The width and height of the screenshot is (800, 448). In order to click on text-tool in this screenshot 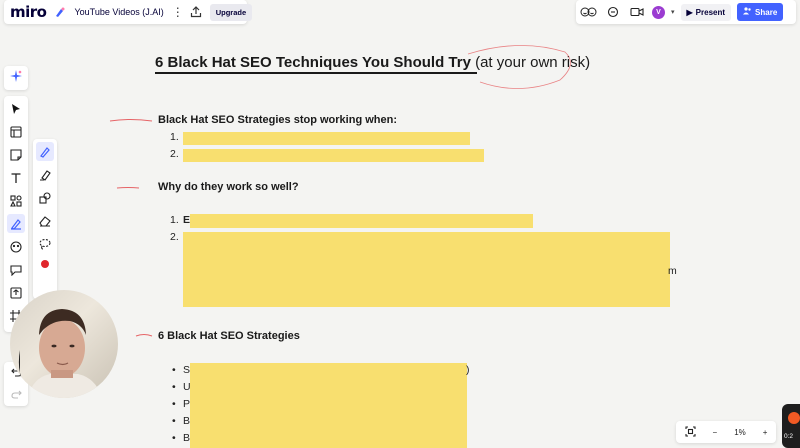, I will do `click(16, 177)`.